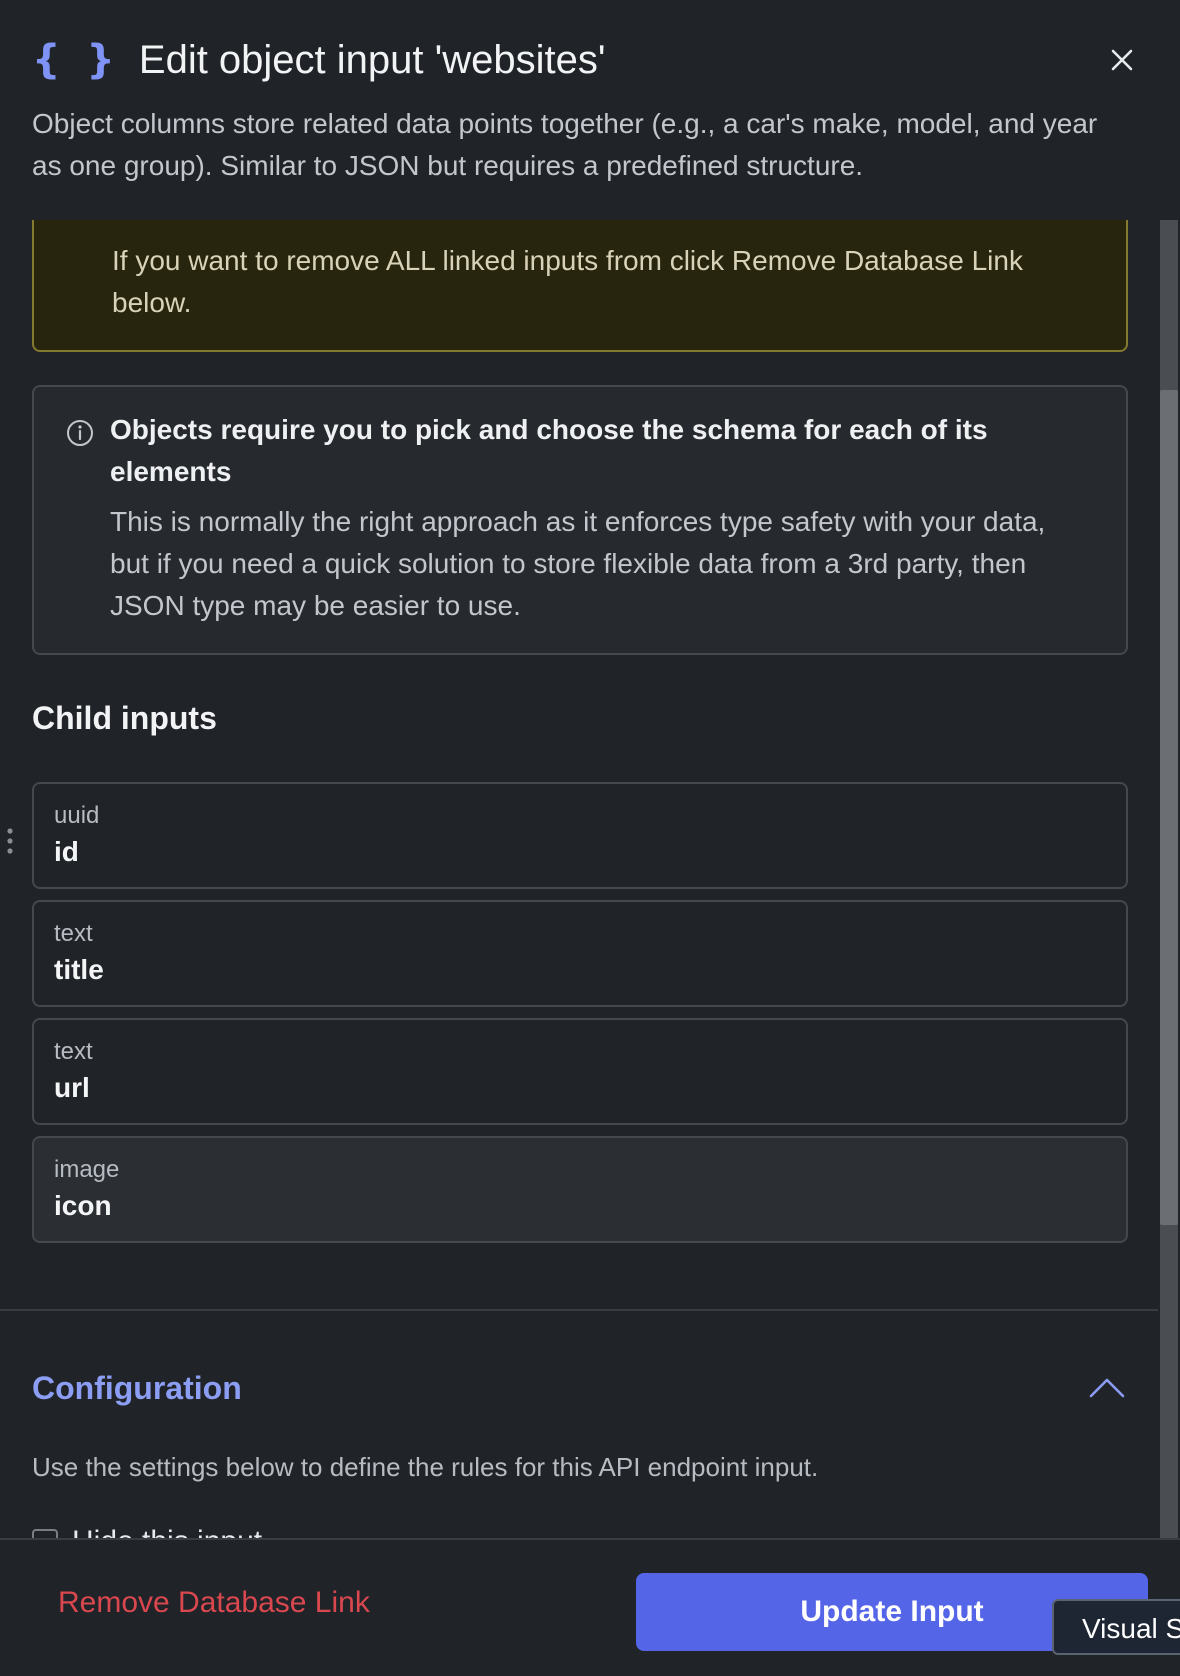 The height and width of the screenshot is (1676, 1180). What do you see at coordinates (124, 718) in the screenshot?
I see `child-inputs-heading: Child inputs` at bounding box center [124, 718].